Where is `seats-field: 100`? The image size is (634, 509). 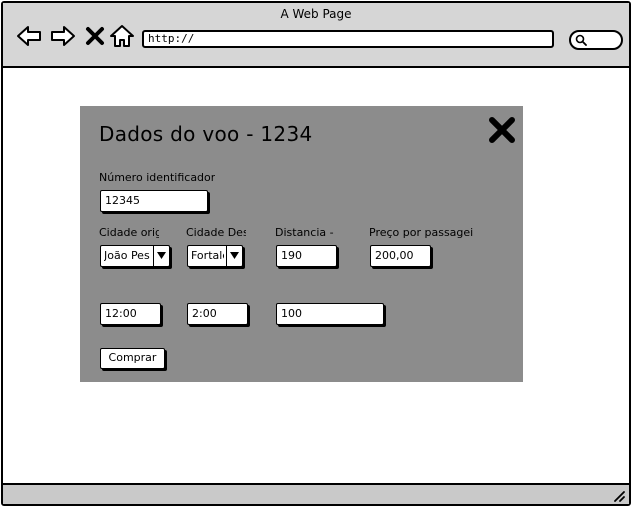 seats-field: 100 is located at coordinates (330, 314).